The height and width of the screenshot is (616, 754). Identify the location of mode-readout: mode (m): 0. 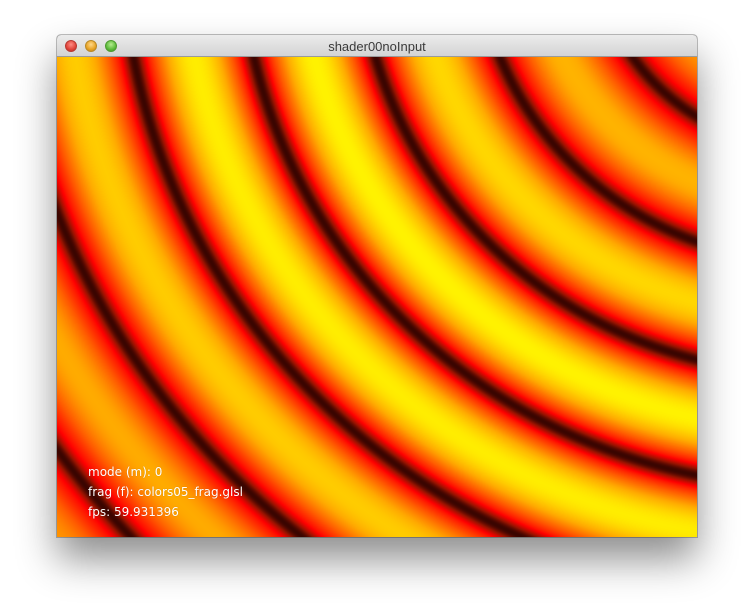
(125, 472).